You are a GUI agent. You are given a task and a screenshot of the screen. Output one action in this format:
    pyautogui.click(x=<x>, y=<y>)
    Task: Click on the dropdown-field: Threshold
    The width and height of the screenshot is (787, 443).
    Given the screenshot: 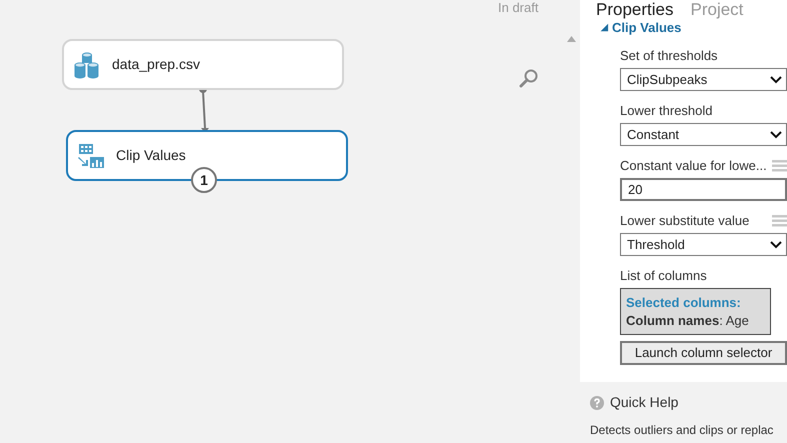 What is the action you would take?
    pyautogui.click(x=703, y=244)
    